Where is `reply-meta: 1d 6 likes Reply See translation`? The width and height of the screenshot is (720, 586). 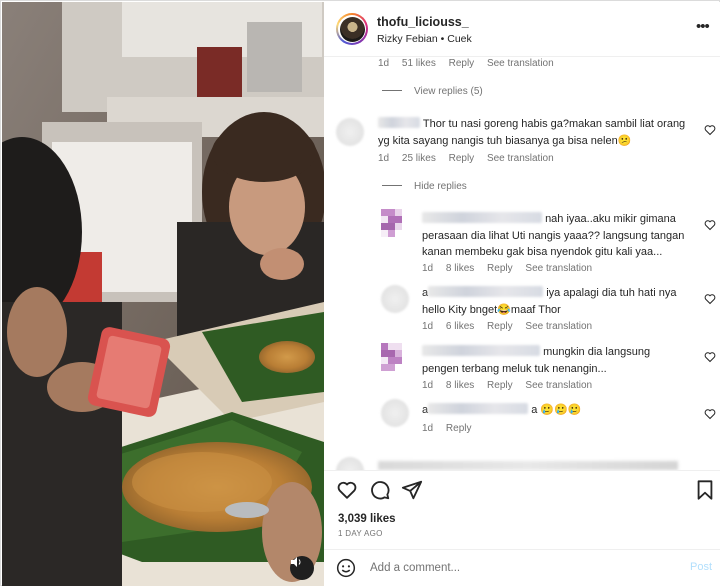 reply-meta: 1d 6 likes Reply See translation is located at coordinates (507, 326).